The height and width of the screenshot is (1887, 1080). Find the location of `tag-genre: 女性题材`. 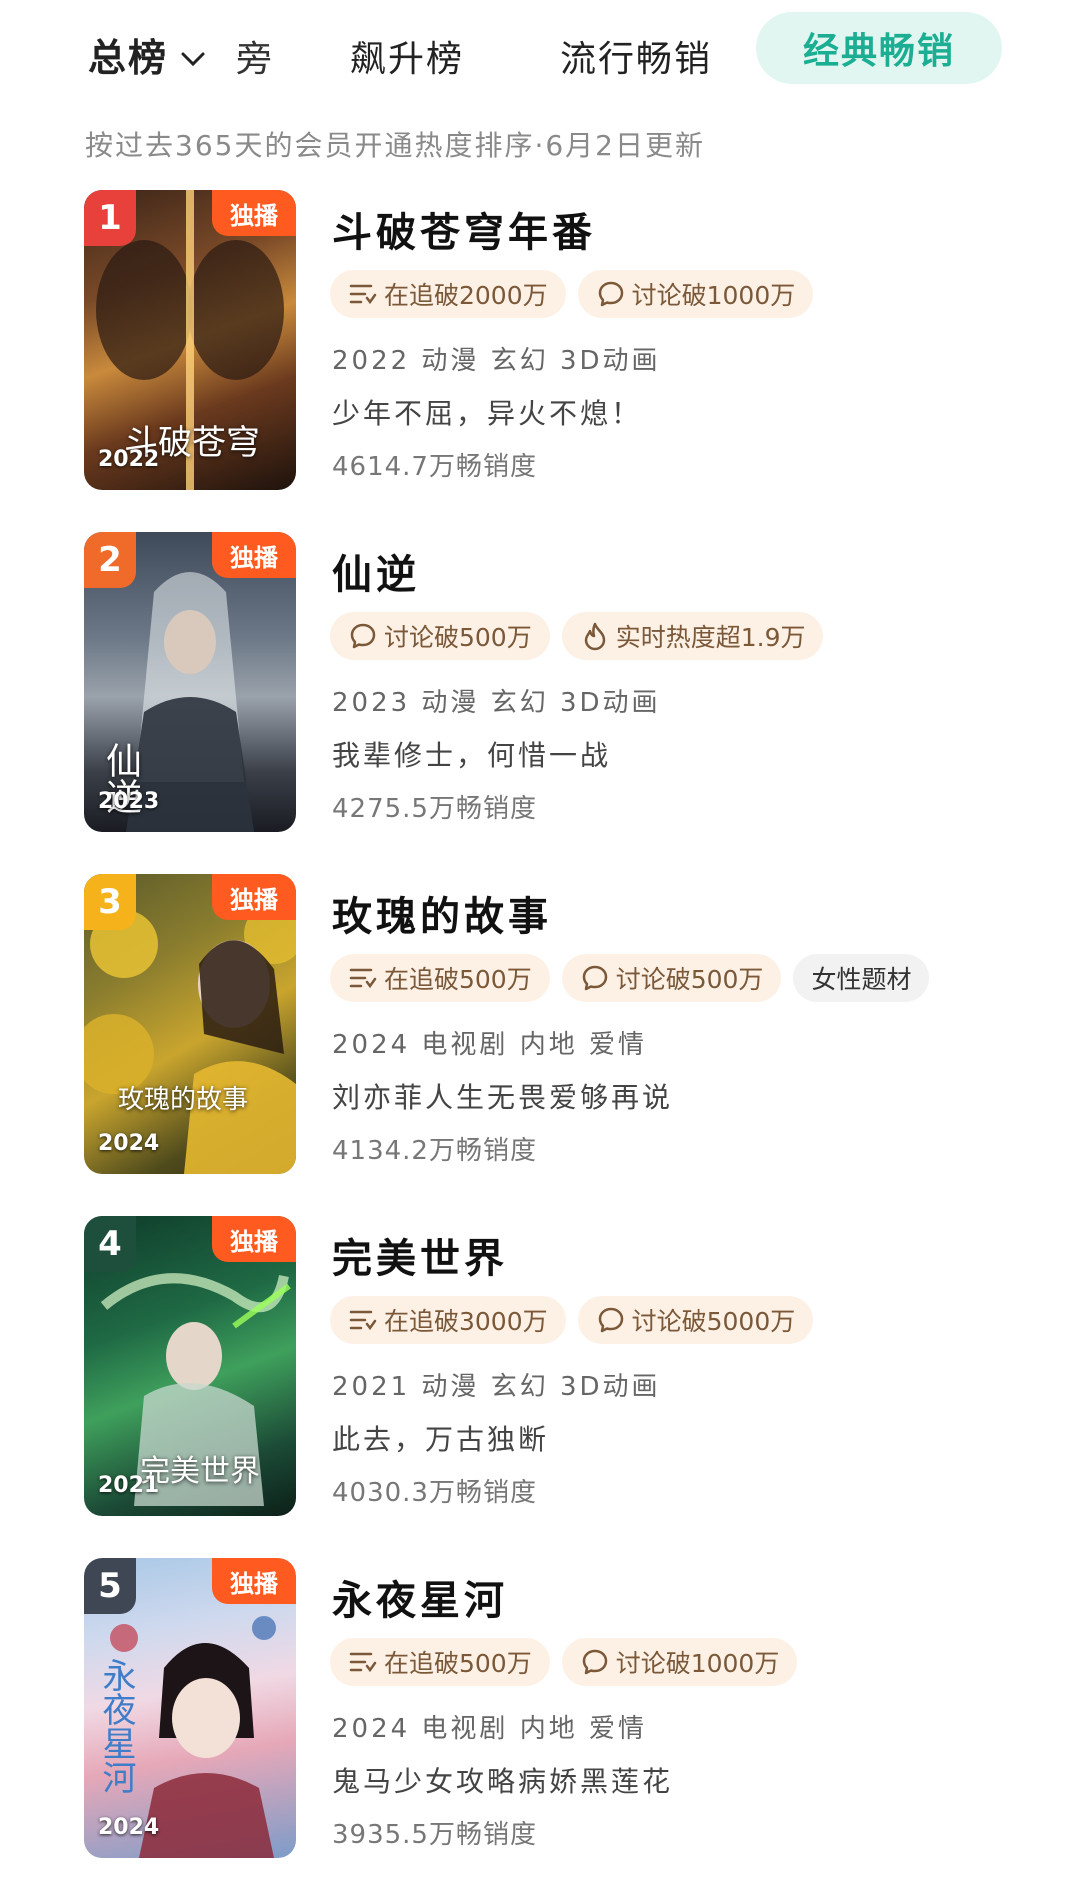

tag-genre: 女性题材 is located at coordinates (861, 978).